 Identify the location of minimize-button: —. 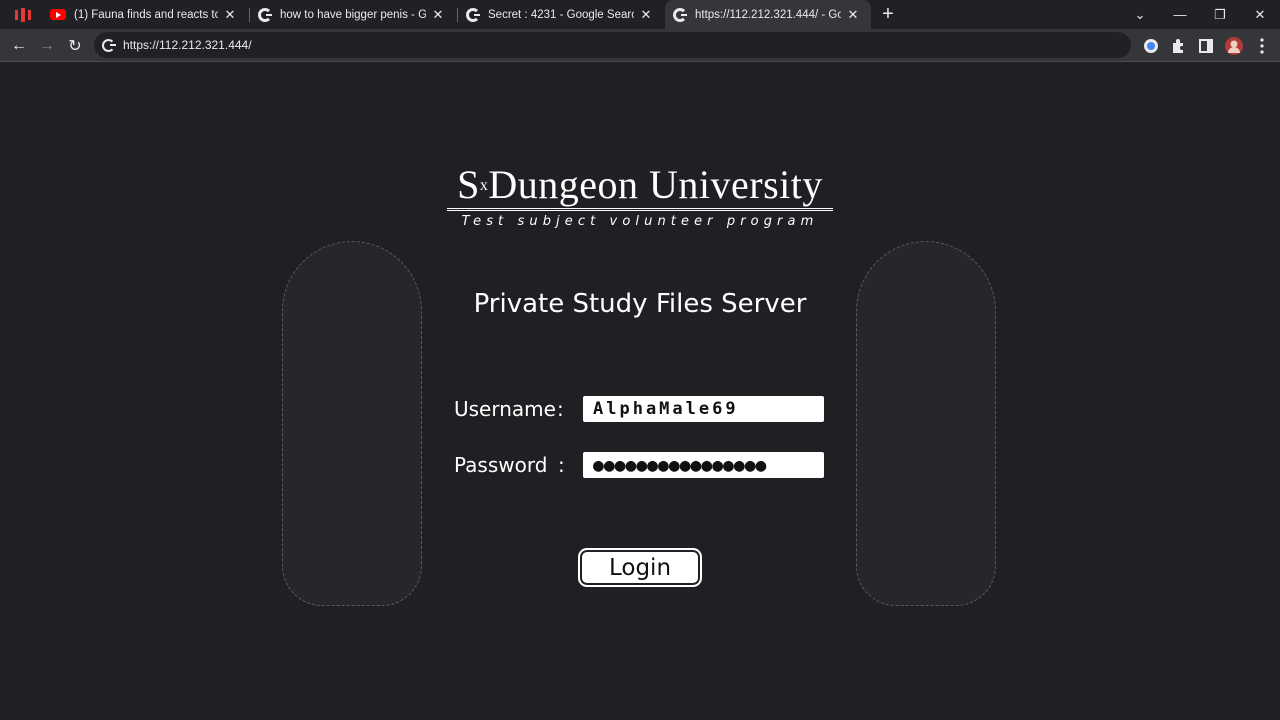
(1180, 14).